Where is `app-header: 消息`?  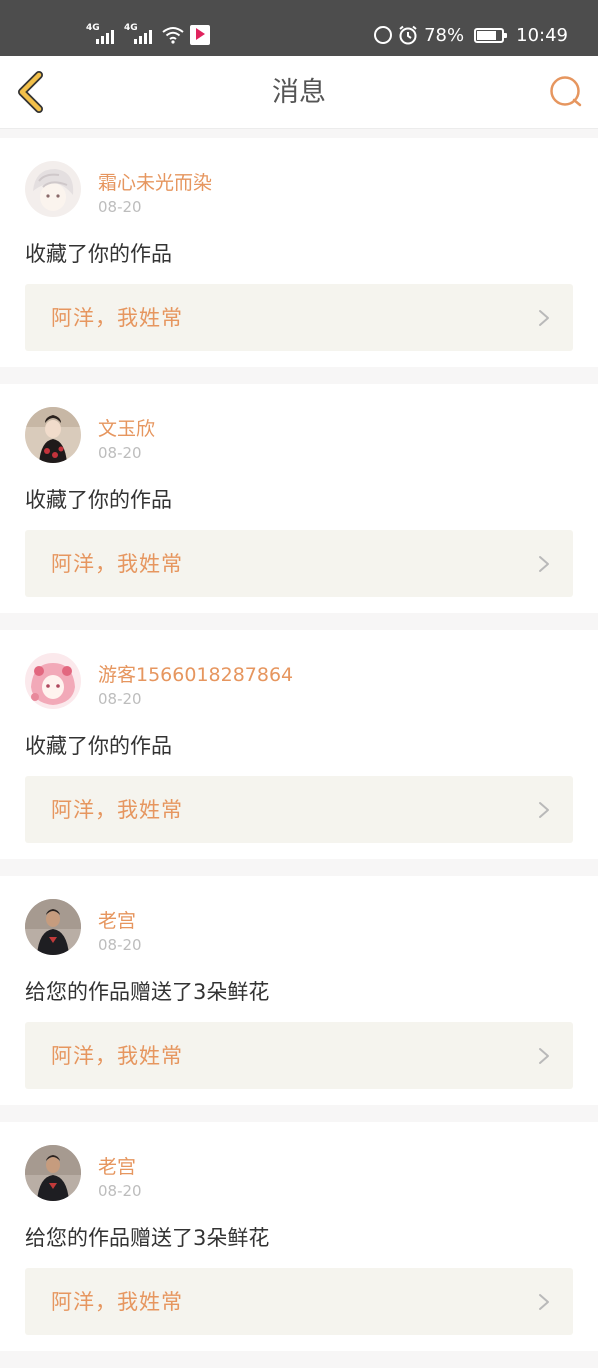
app-header: 消息 is located at coordinates (299, 92).